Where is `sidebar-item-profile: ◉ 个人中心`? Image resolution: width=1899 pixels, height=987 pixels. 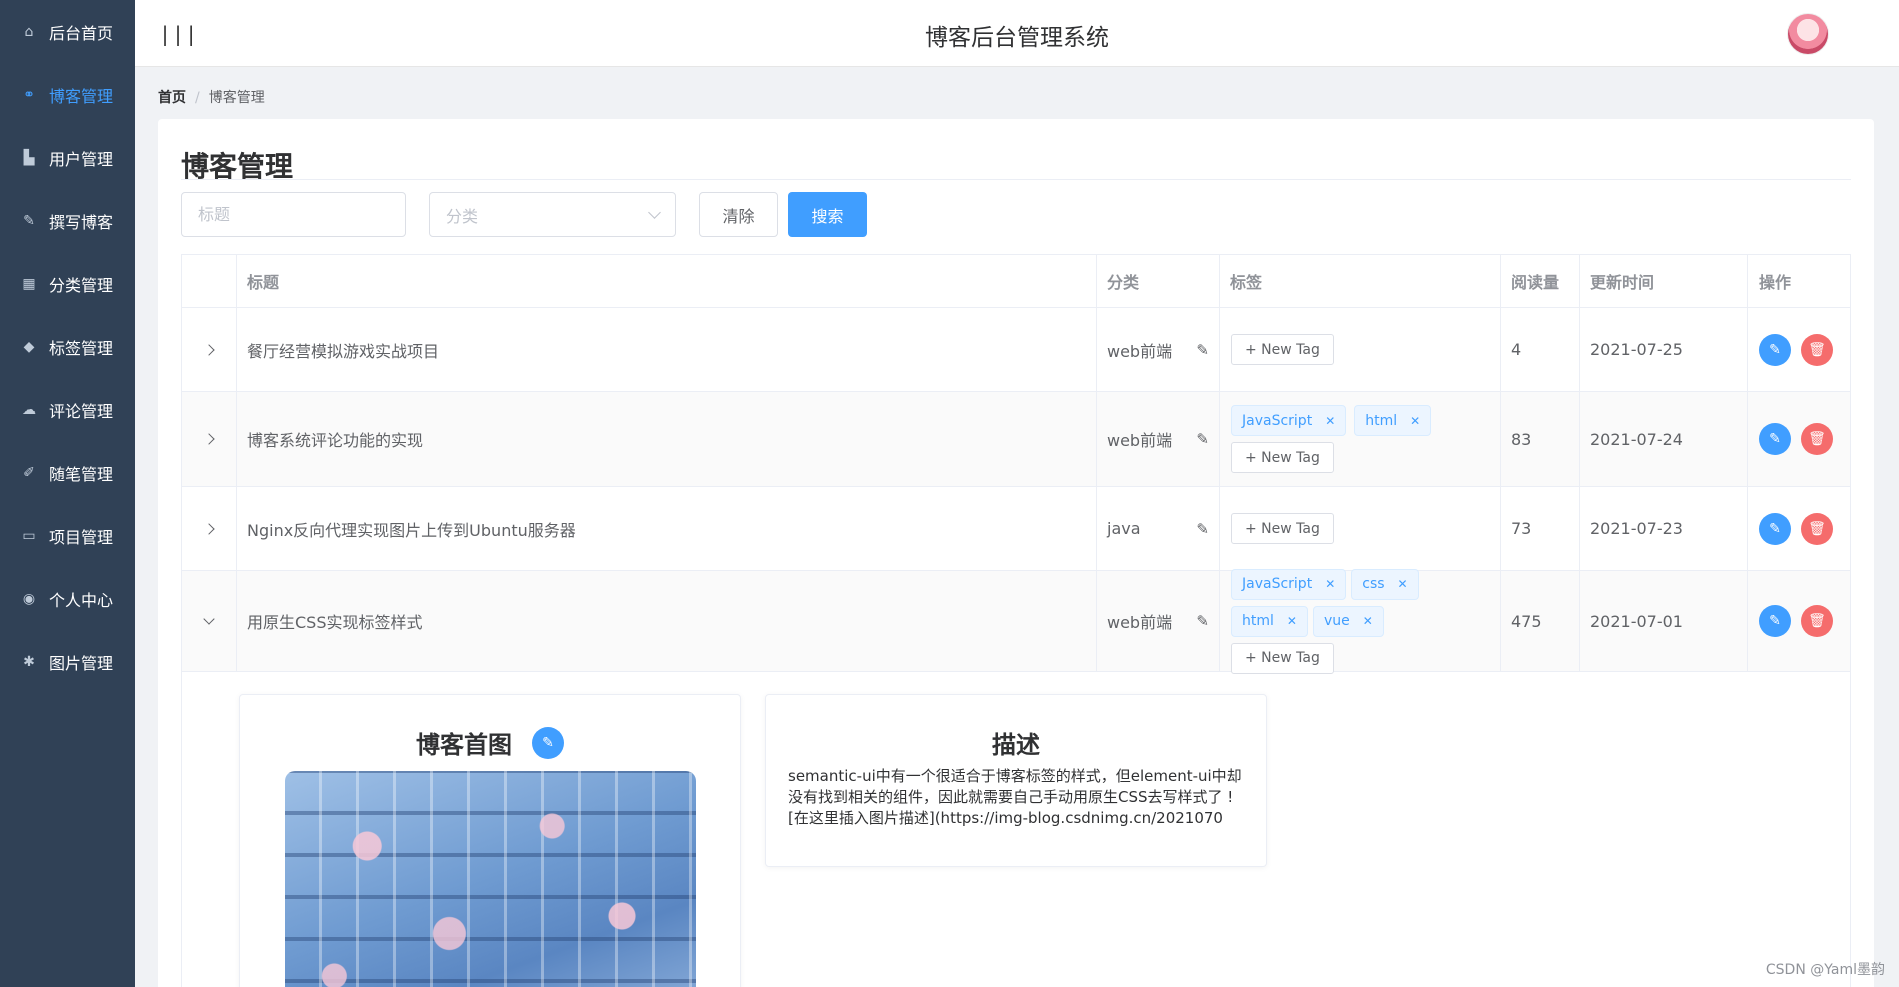 sidebar-item-profile: ◉ 个人中心 is located at coordinates (67, 598).